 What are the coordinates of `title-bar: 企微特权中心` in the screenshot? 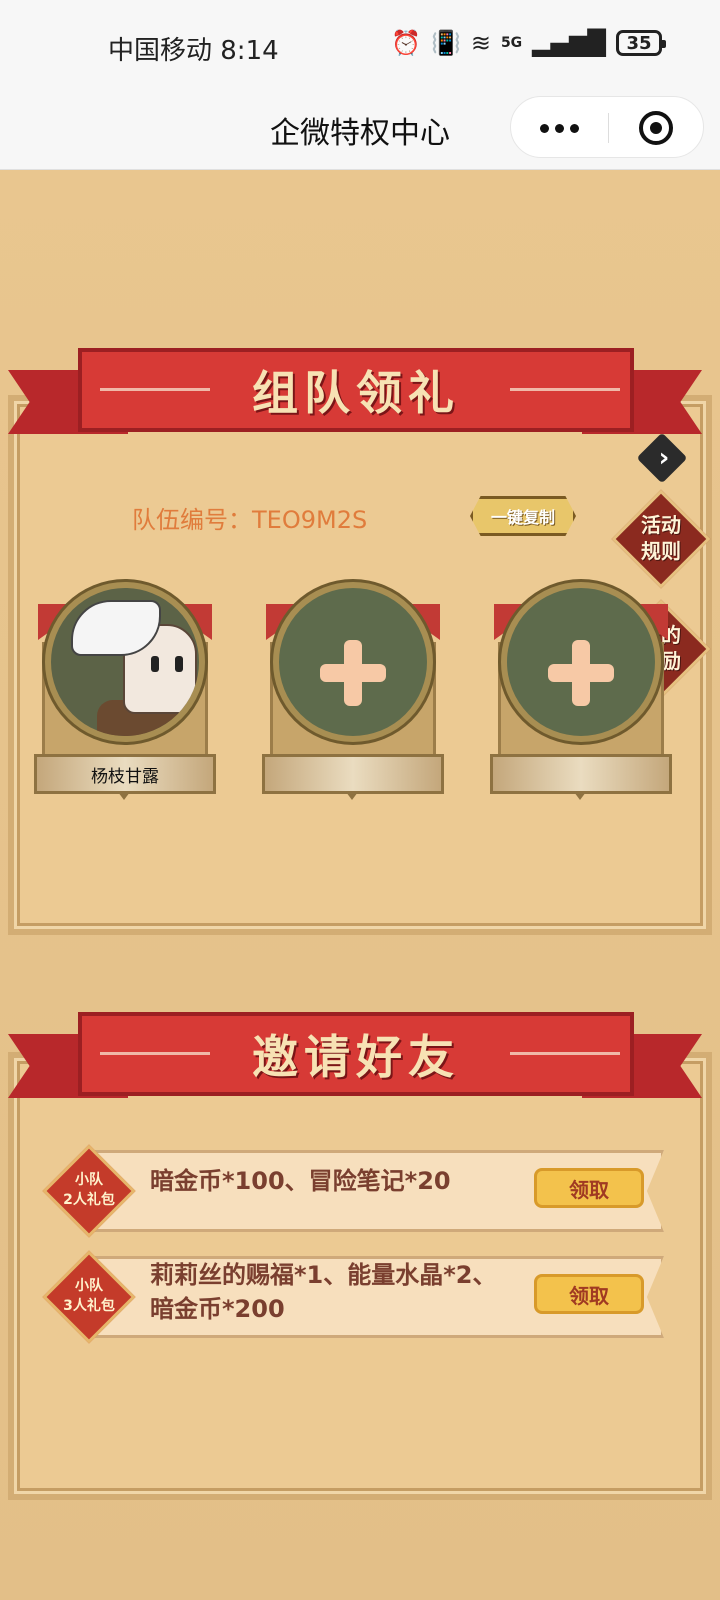 It's located at (360, 131).